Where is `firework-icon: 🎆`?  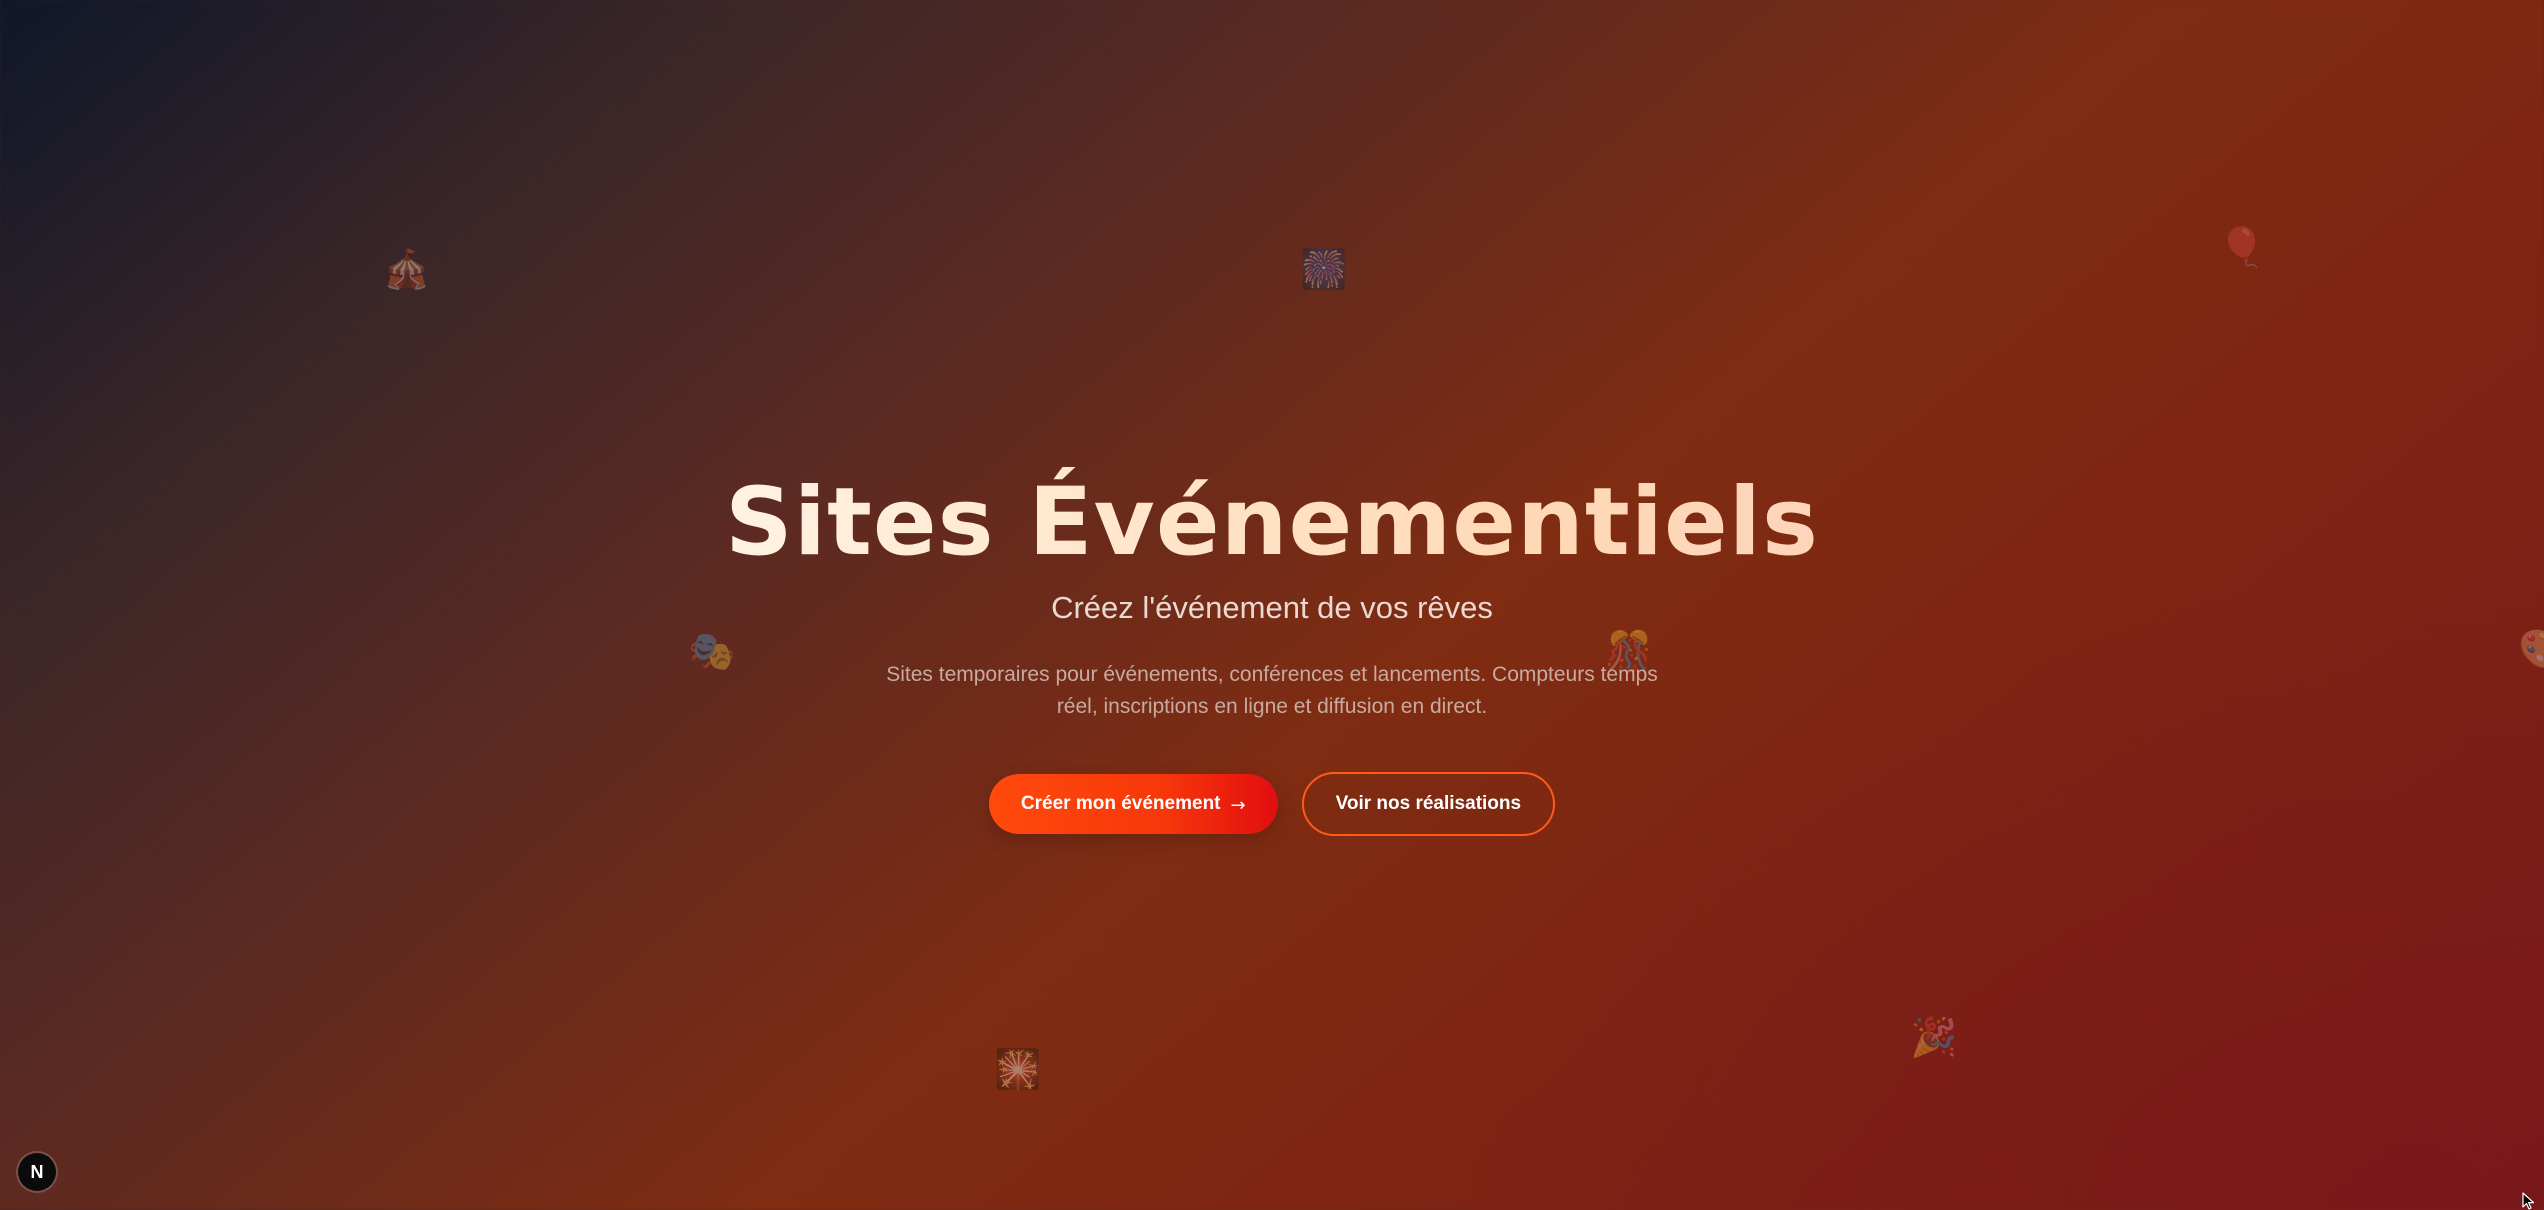
firework-icon: 🎆 is located at coordinates (1324, 269).